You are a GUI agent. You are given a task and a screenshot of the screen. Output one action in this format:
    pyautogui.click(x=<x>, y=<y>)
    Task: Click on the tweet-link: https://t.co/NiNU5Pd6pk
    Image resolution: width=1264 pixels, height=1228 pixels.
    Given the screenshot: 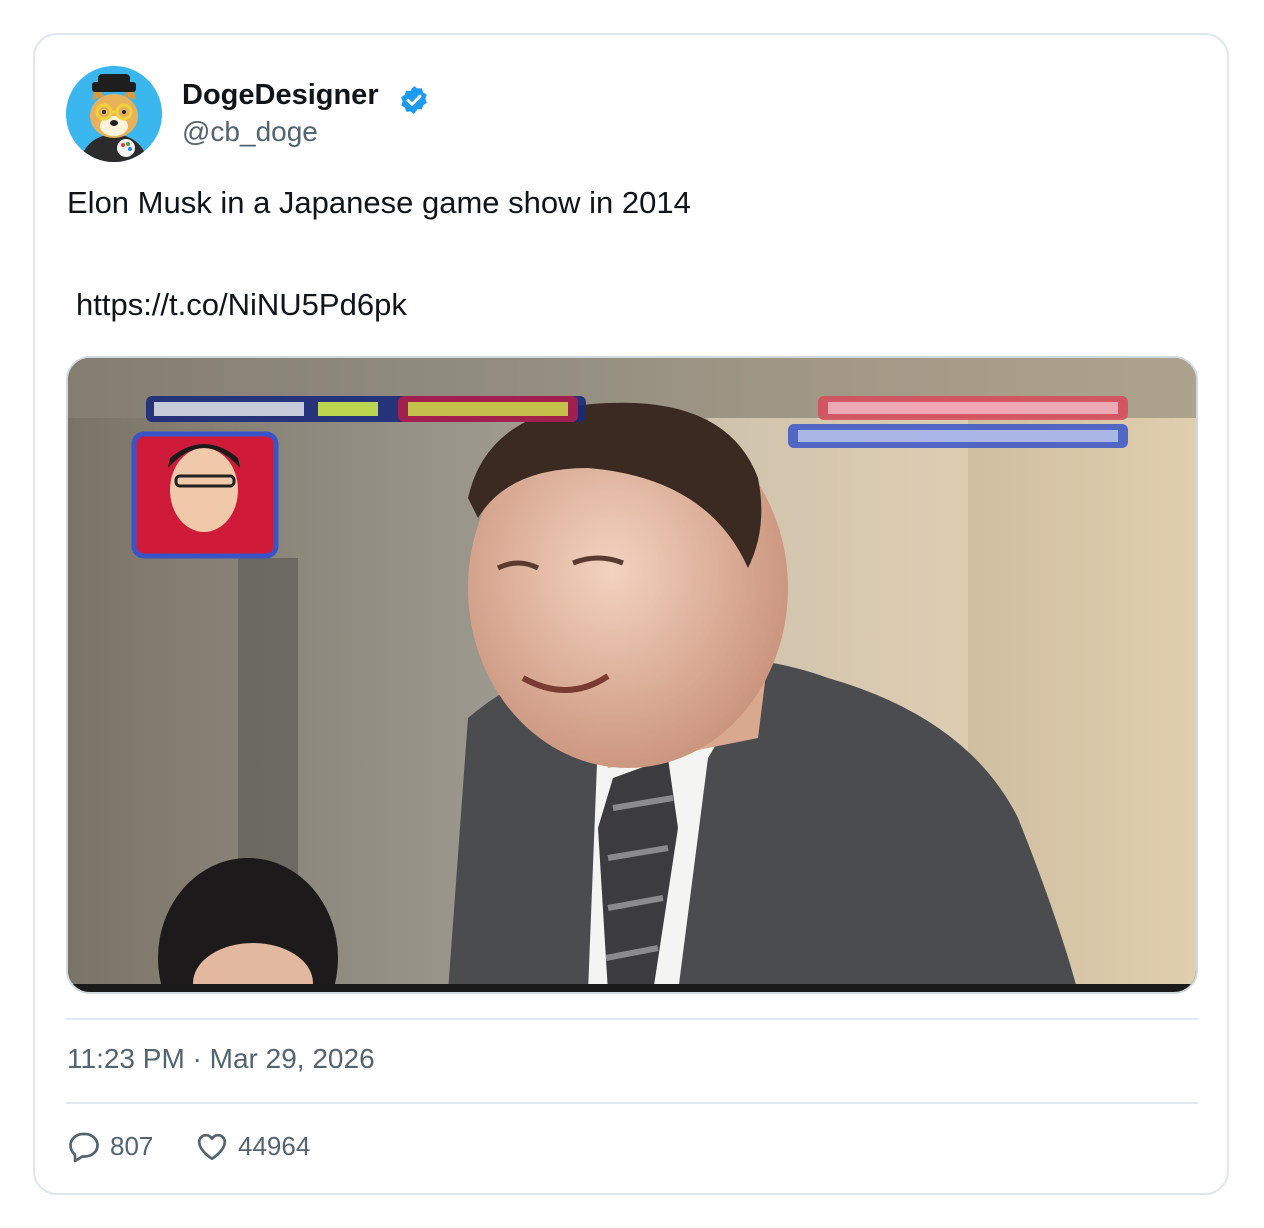 What is the action you would take?
    pyautogui.click(x=241, y=305)
    